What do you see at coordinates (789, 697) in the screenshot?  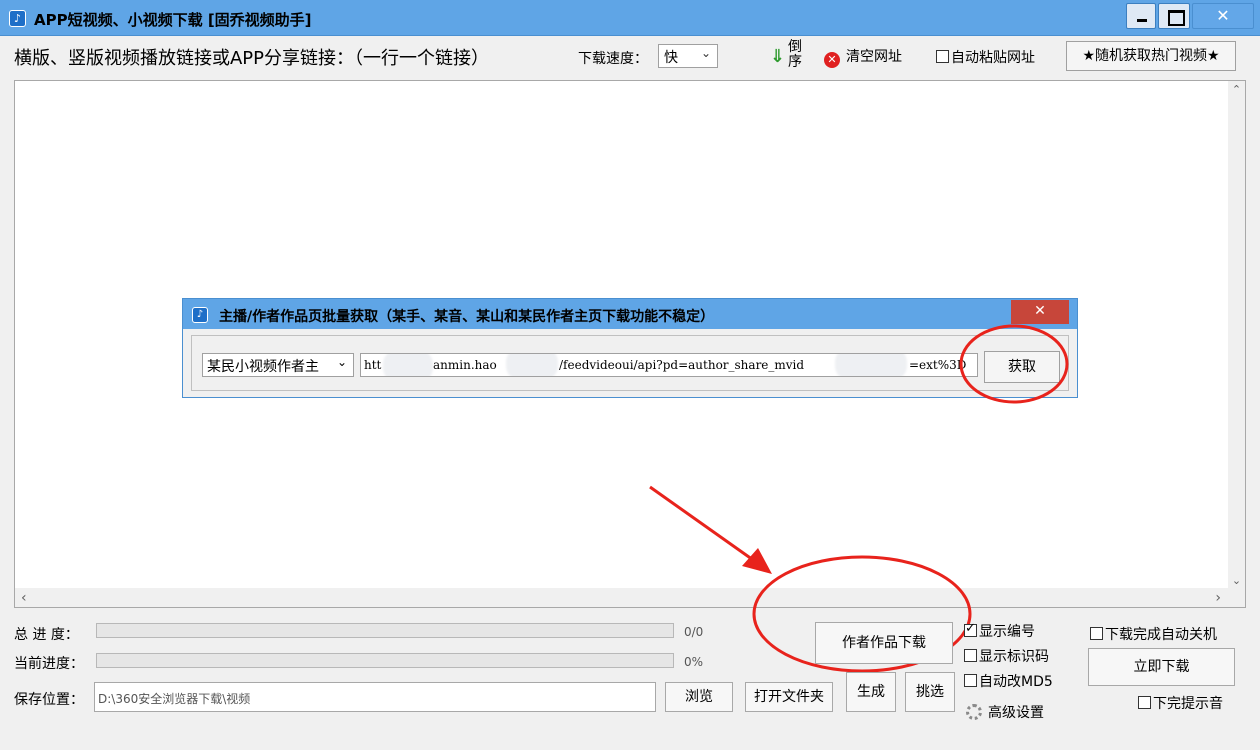 I see `open-folder-button: 打开文件夹` at bounding box center [789, 697].